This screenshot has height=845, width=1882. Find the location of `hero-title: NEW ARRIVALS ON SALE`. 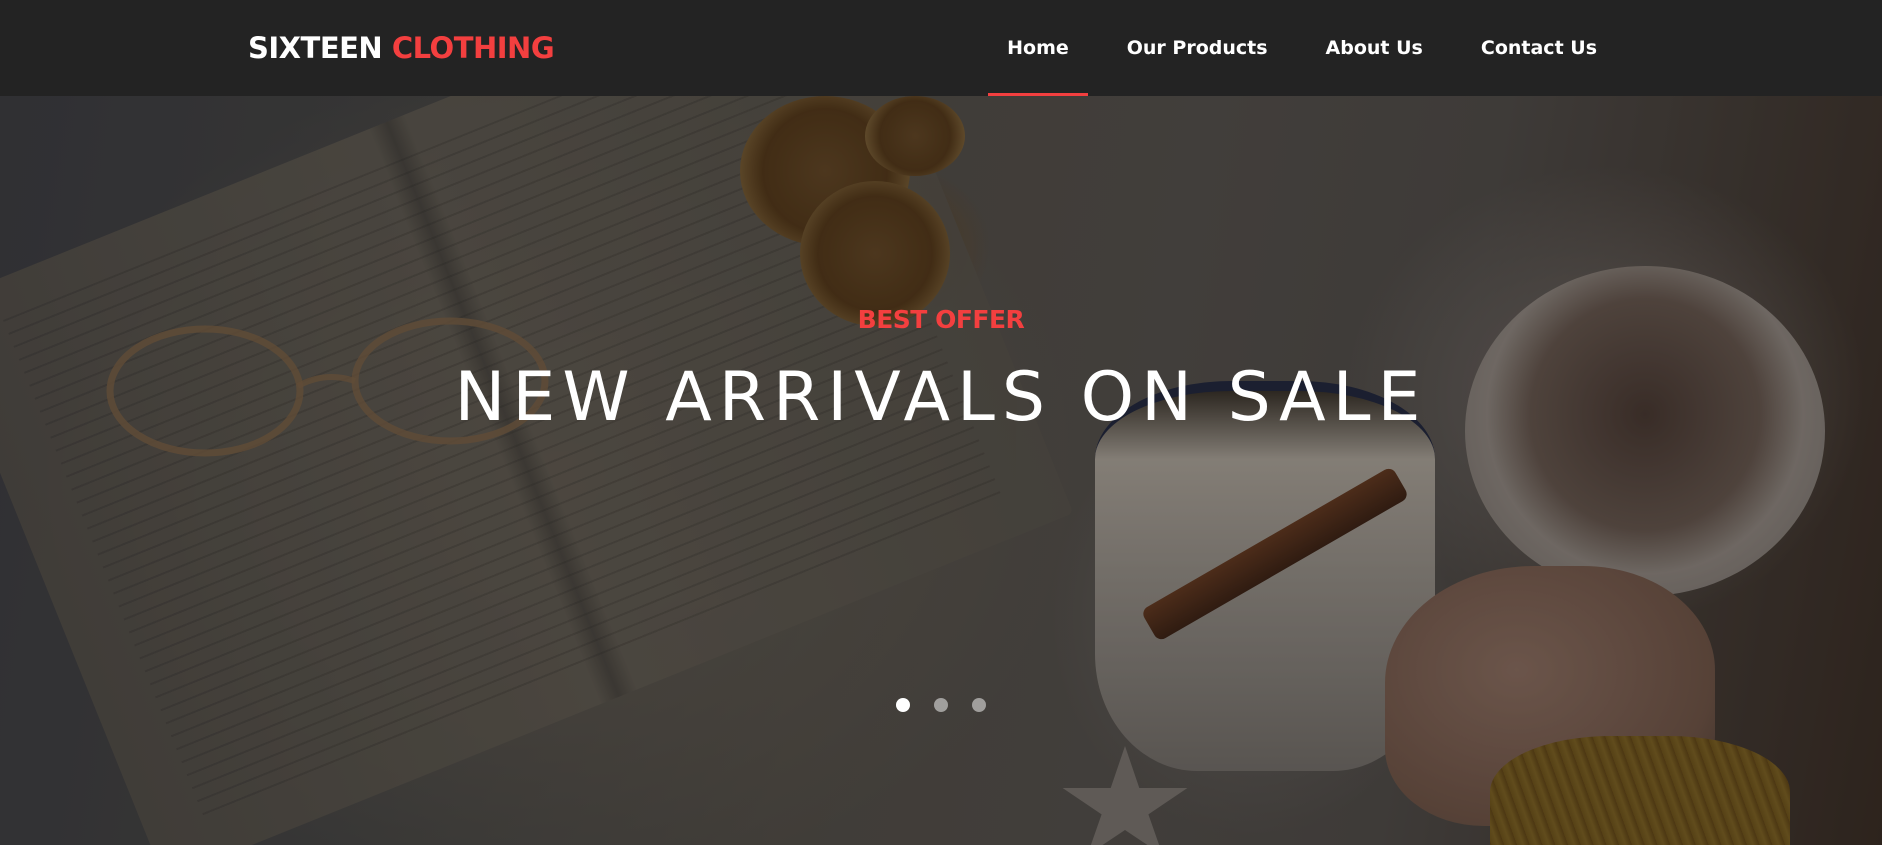

hero-title: NEW ARRIVALS ON SALE is located at coordinates (941, 397).